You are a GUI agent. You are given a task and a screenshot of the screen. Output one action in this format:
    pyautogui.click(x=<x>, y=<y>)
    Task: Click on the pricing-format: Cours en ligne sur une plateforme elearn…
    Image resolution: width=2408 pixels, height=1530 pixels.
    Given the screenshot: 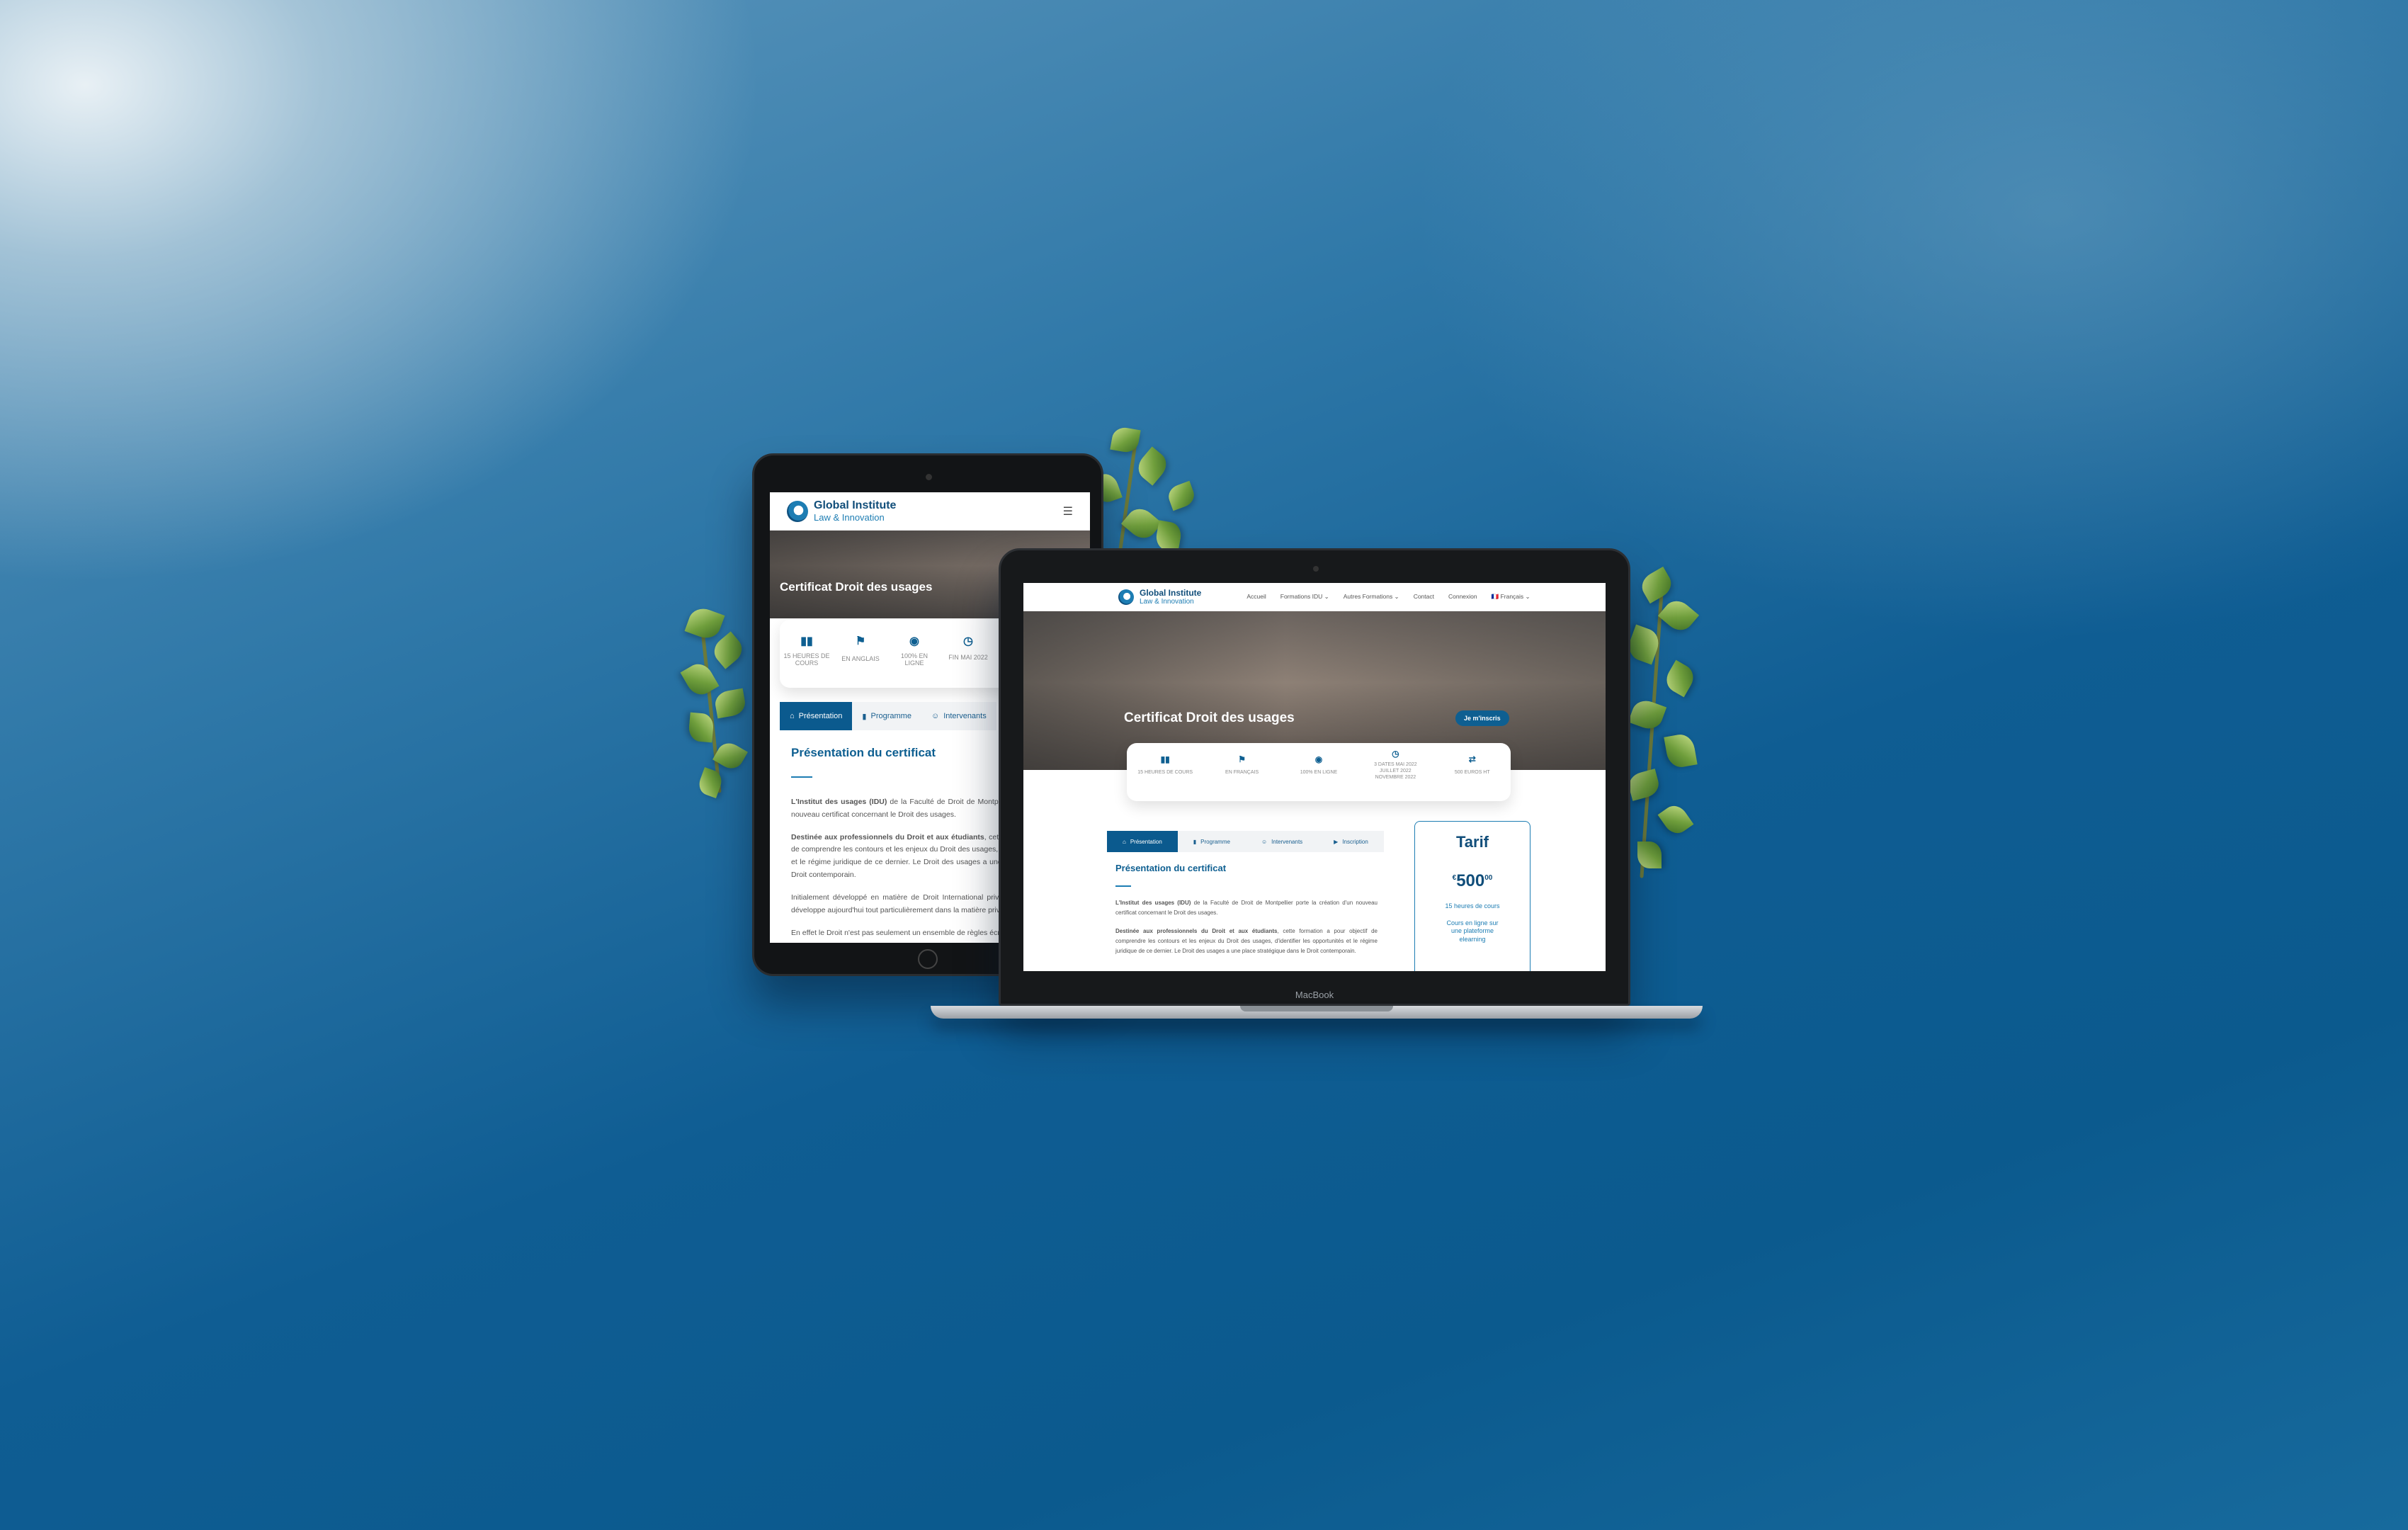 What is the action you would take?
    pyautogui.click(x=1472, y=932)
    